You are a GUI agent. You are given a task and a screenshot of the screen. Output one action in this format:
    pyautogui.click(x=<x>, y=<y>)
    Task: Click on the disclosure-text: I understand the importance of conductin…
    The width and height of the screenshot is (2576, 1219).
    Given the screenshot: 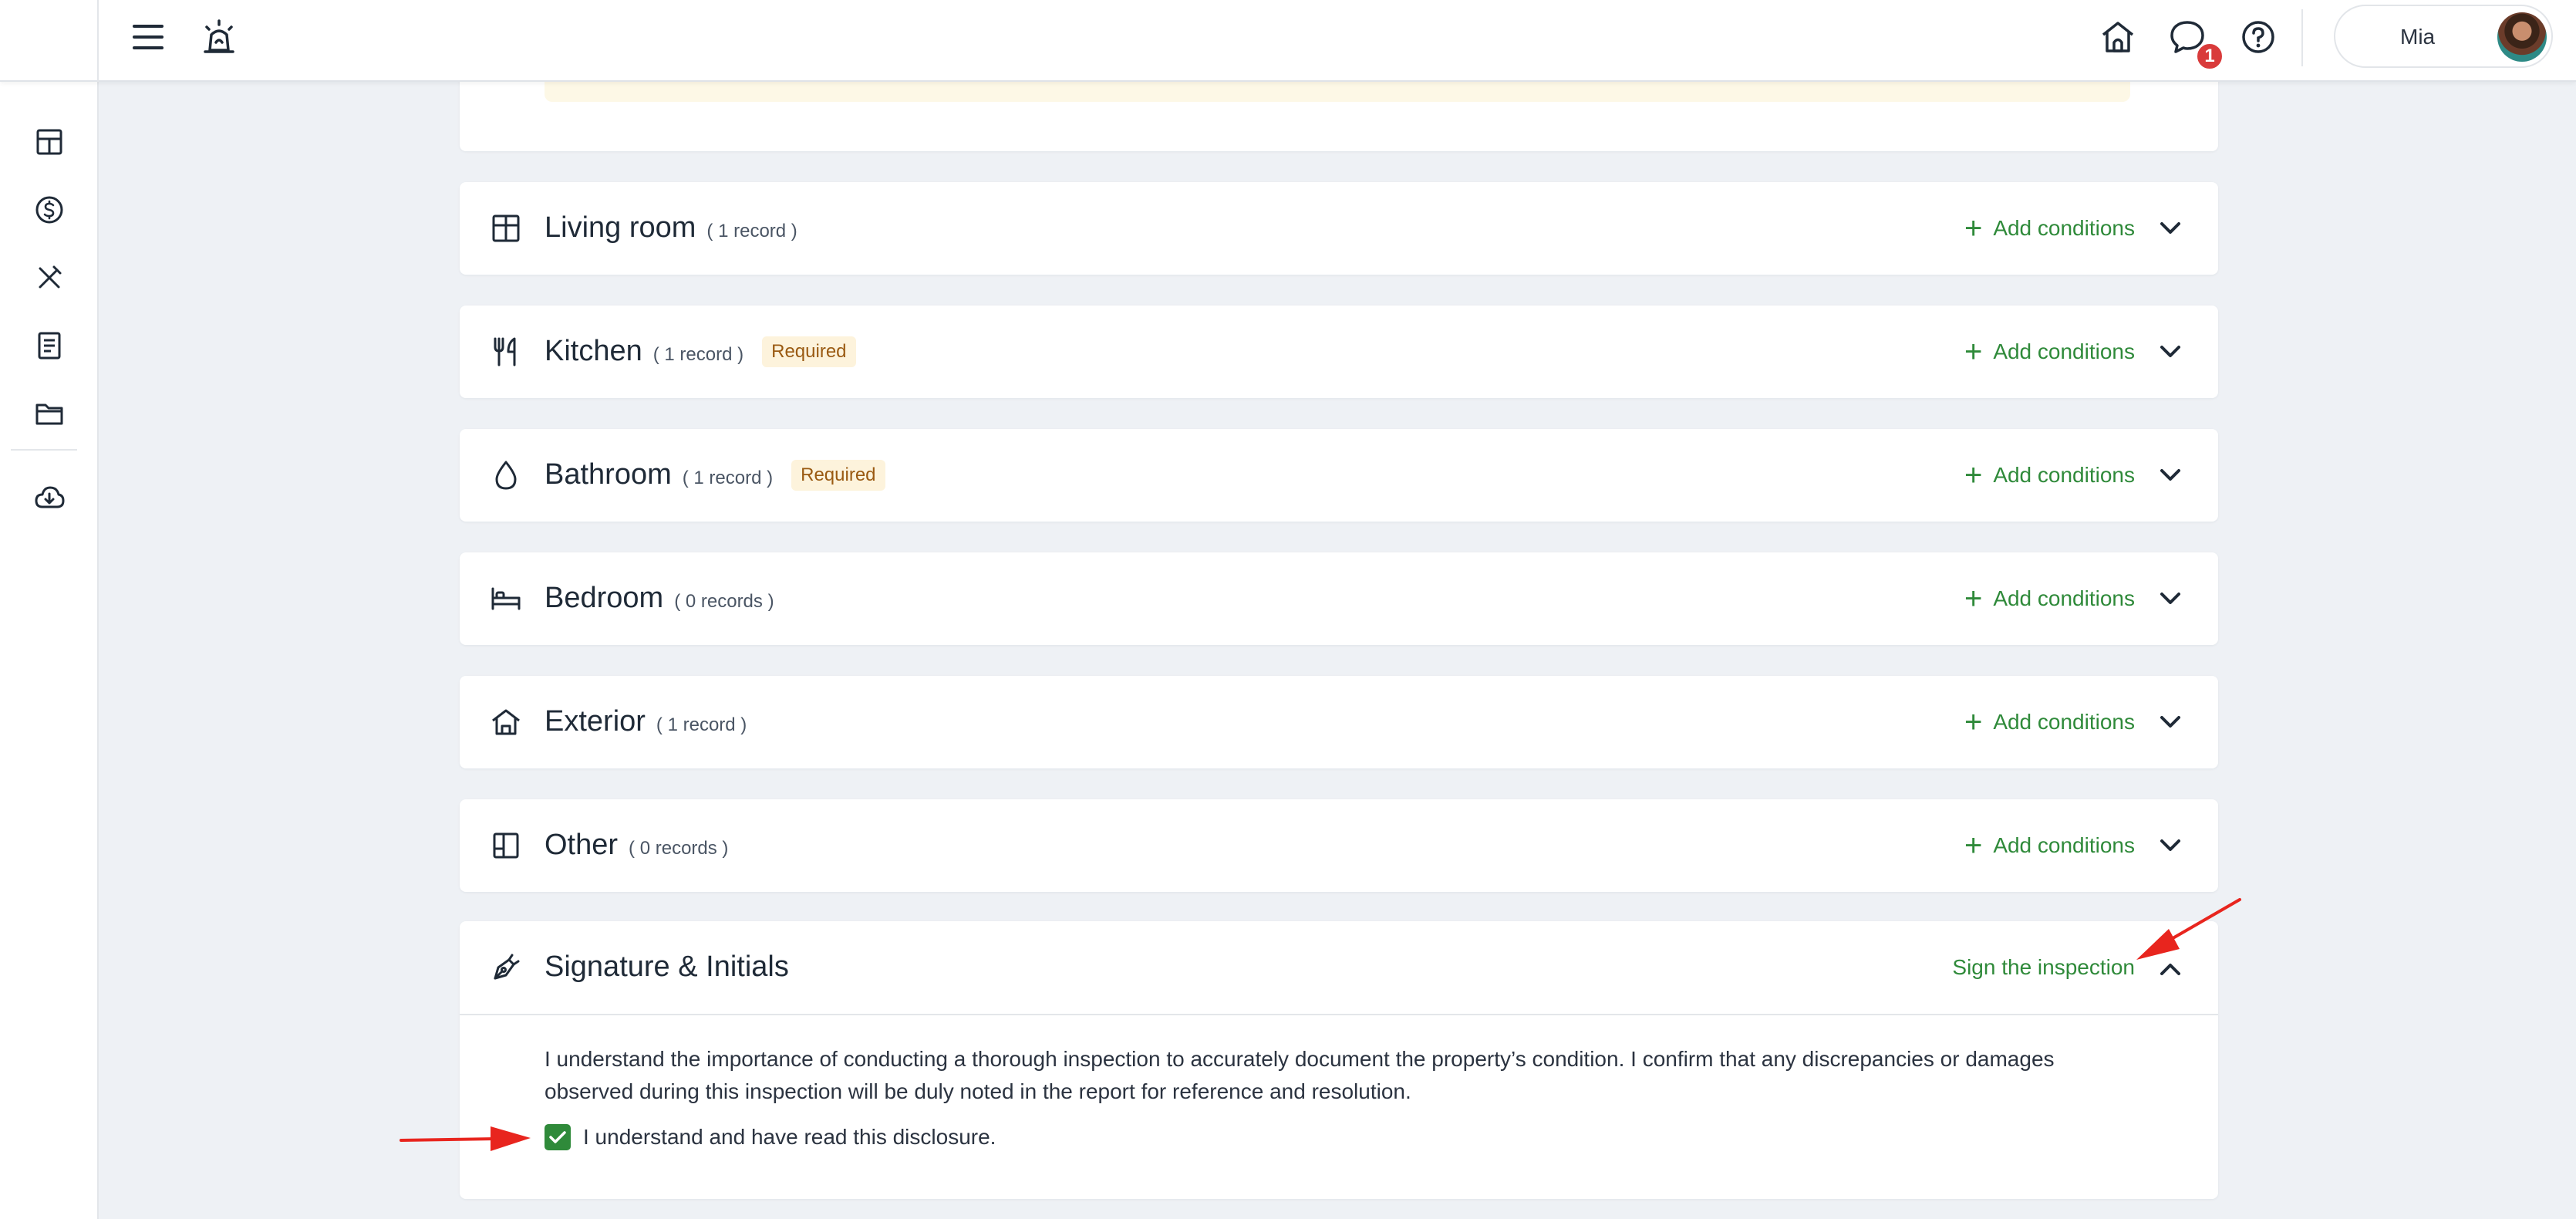 What is the action you would take?
    pyautogui.click(x=1300, y=1075)
    